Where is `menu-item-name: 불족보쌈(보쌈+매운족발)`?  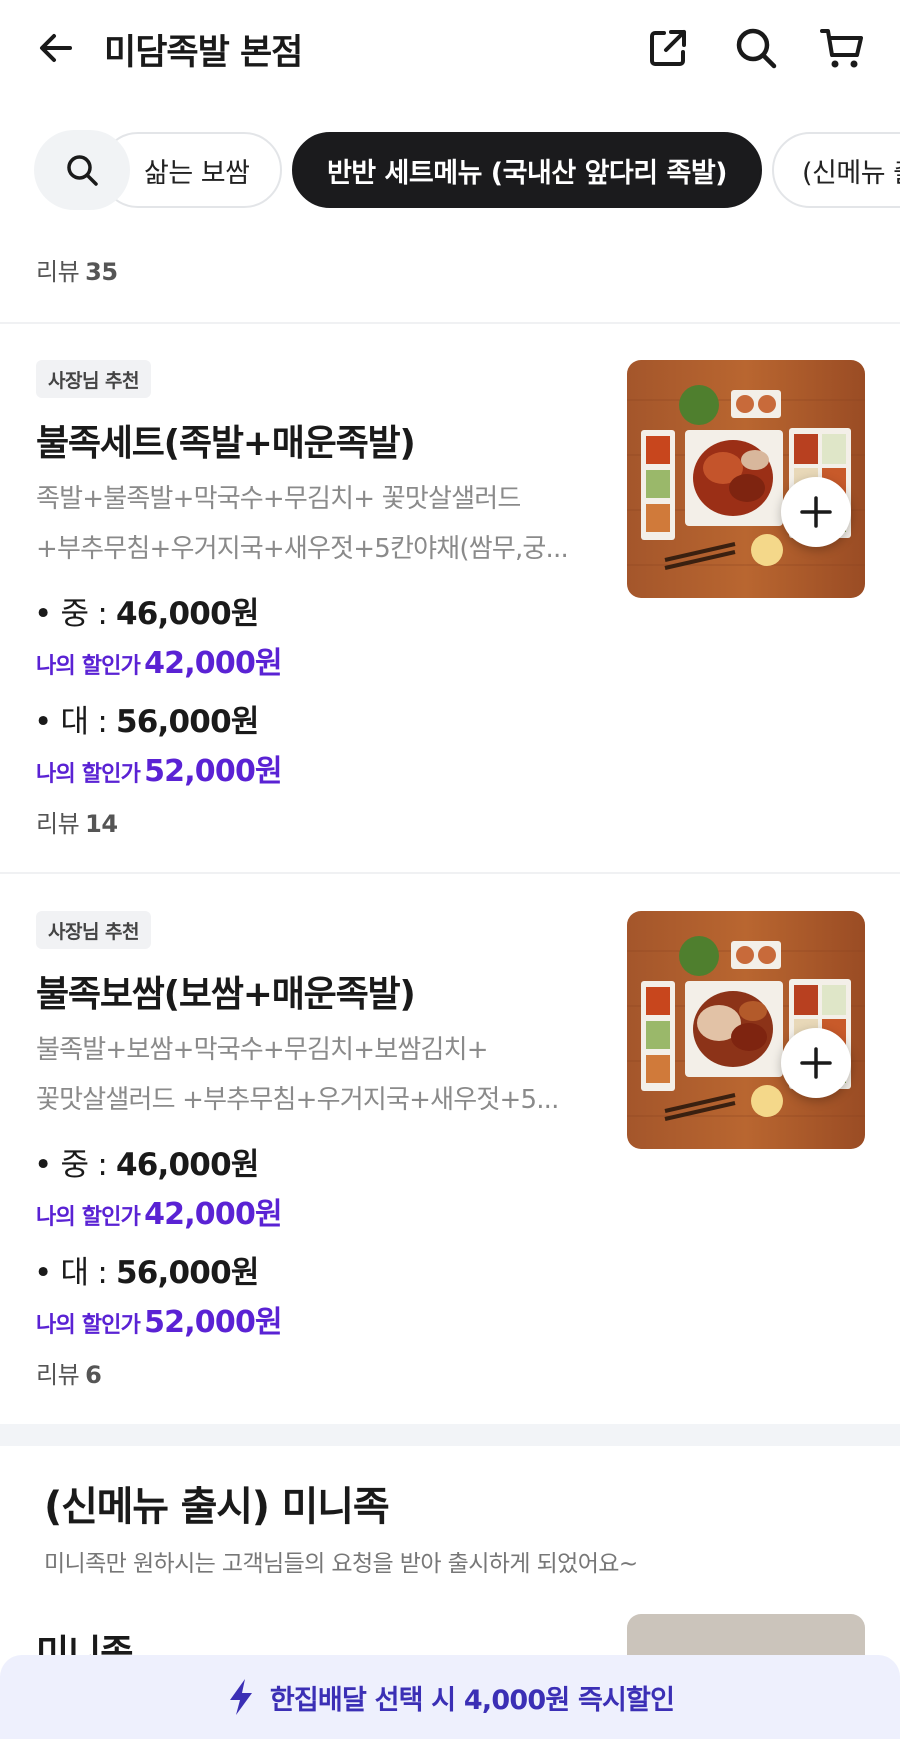
menu-item-name: 불족보쌈(보쌈+매운족발) is located at coordinates (226, 994).